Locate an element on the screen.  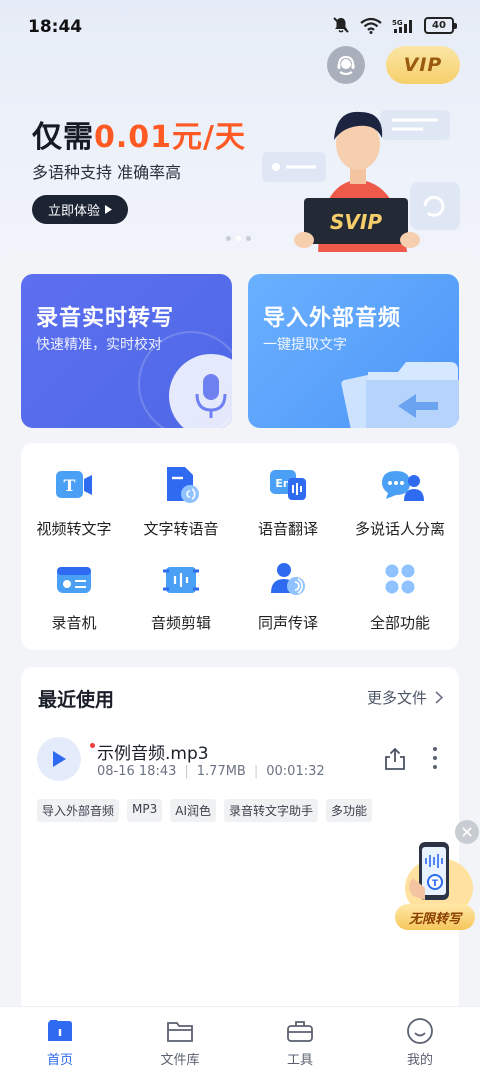
play-button is located at coordinates (59, 759).